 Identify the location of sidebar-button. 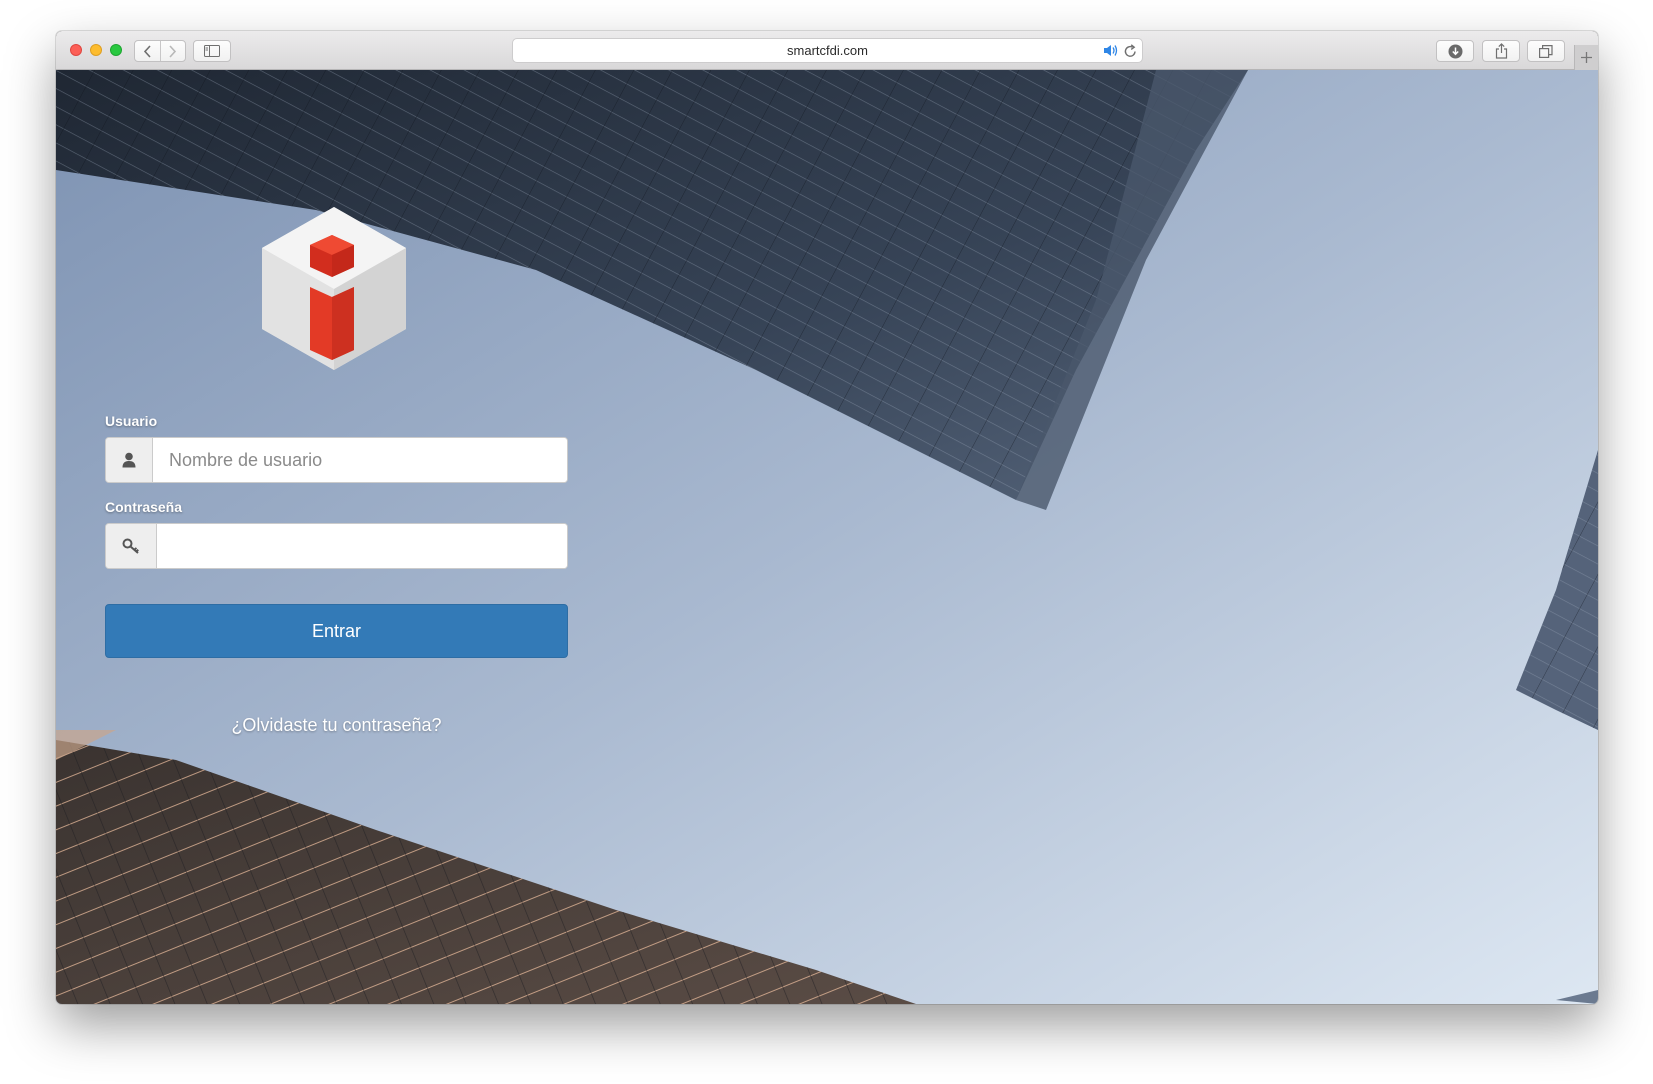
(212, 51).